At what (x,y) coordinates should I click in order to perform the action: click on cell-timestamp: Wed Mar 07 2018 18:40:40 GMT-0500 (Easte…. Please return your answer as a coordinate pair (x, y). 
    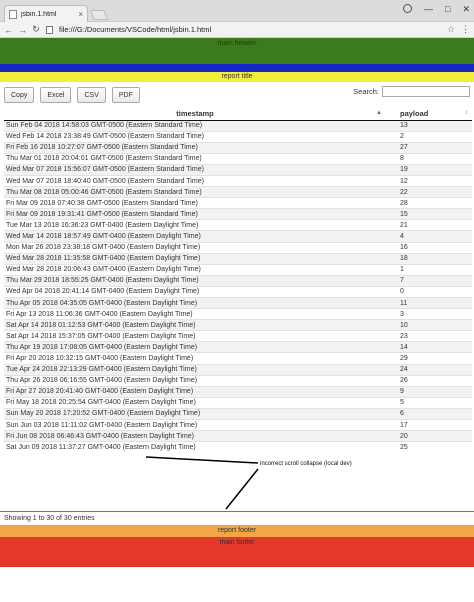
    Looking at the image, I should click on (195, 180).